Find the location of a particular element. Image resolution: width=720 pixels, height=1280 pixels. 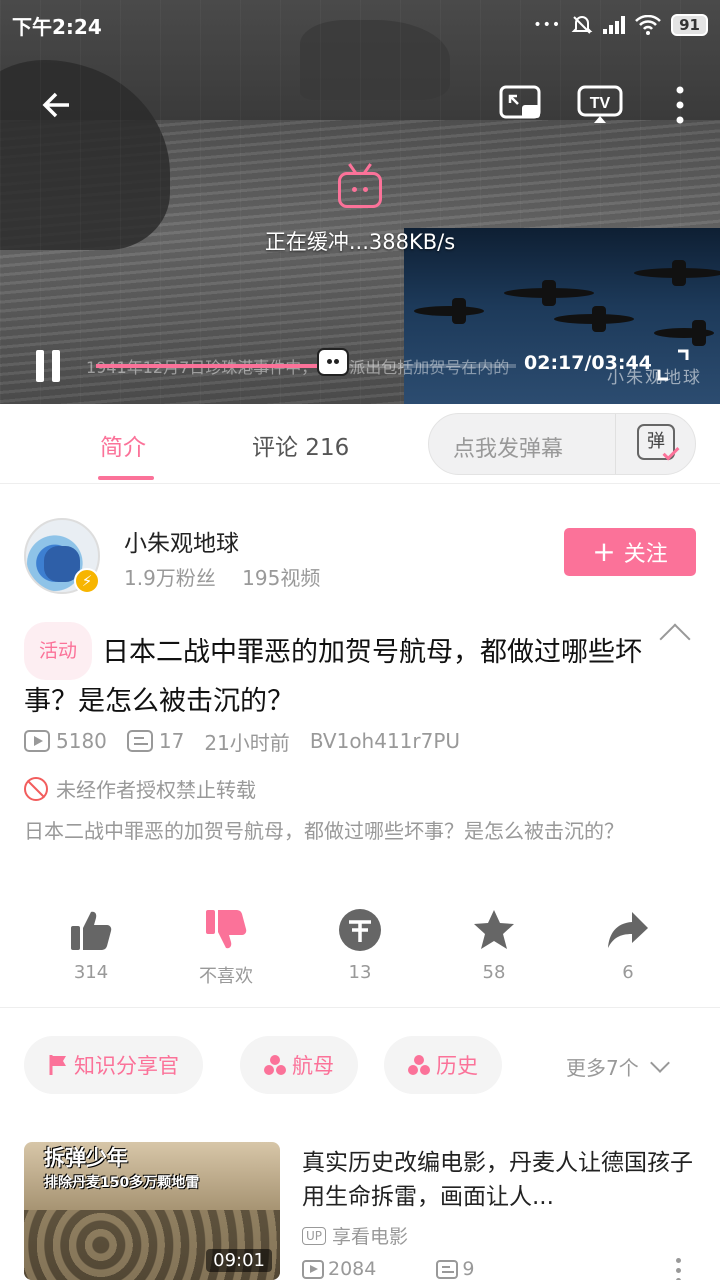

svg-text: TV is located at coordinates (600, 103).